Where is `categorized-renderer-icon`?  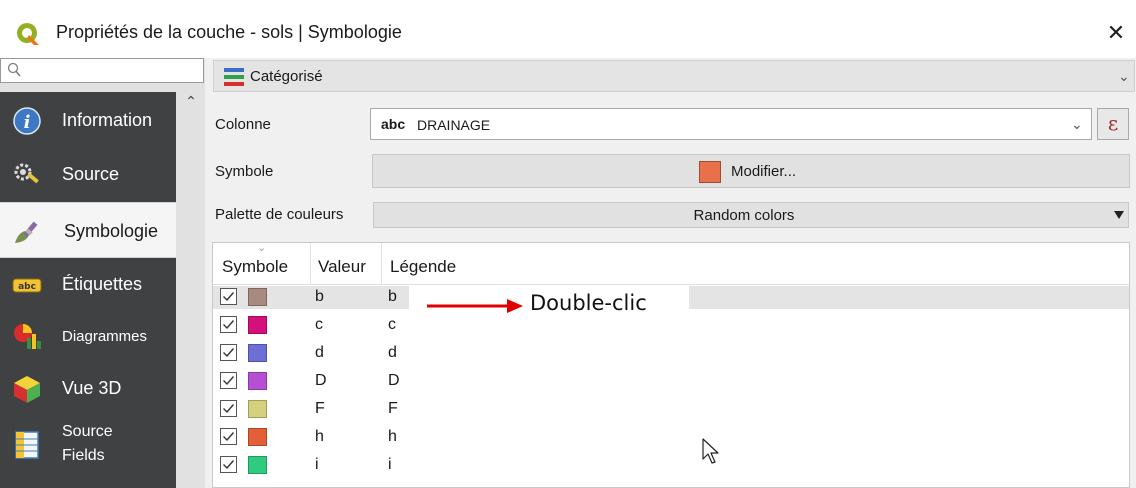
categorized-renderer-icon is located at coordinates (234, 77).